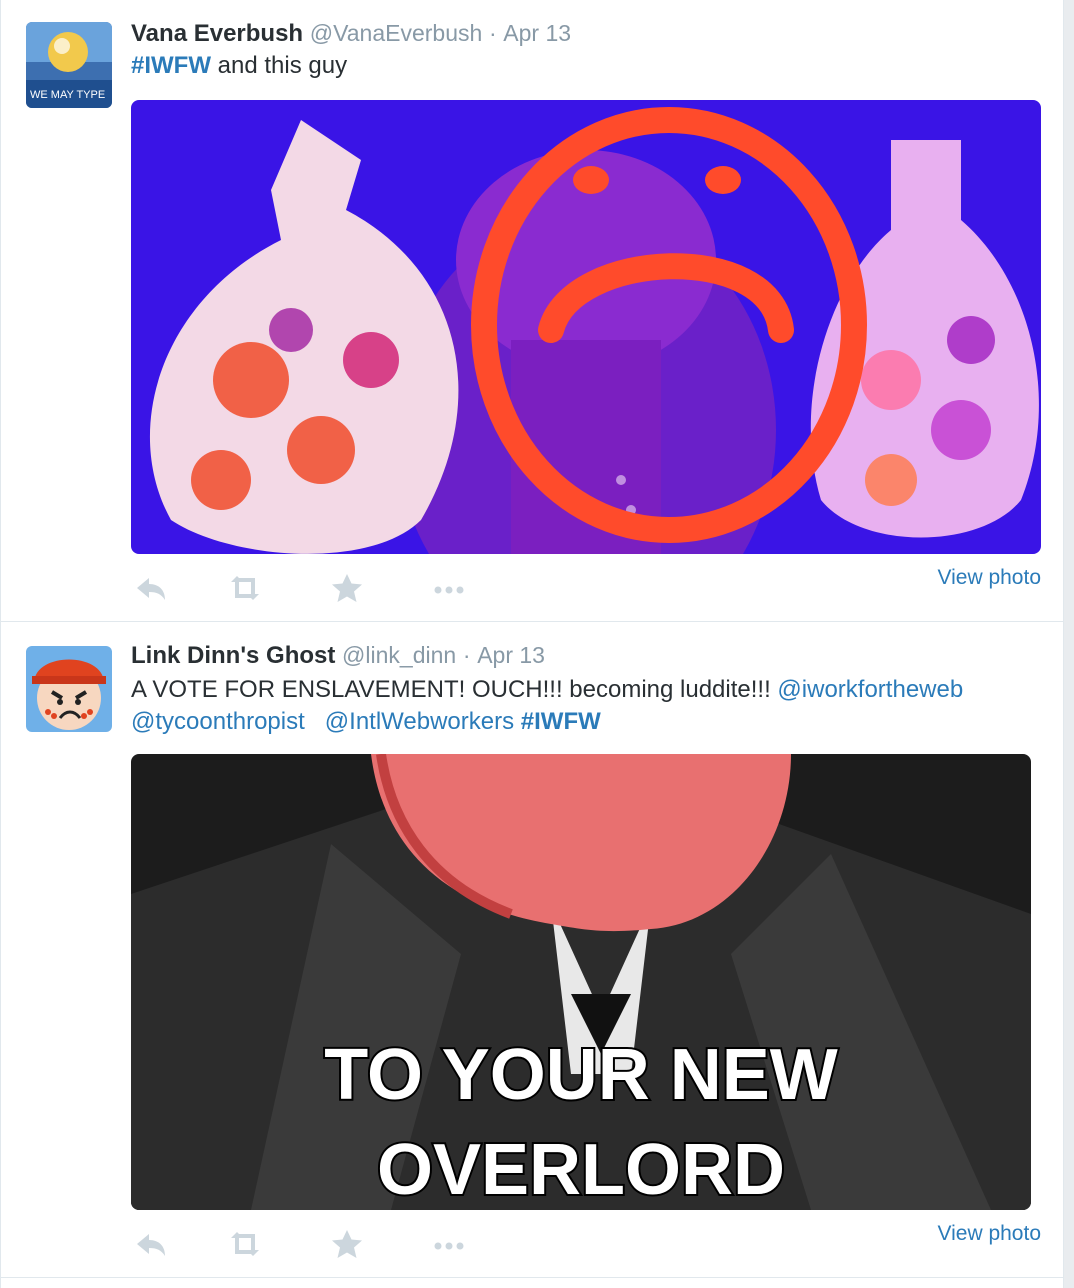 The height and width of the screenshot is (1288, 1074). What do you see at coordinates (338, 656) in the screenshot?
I see `tweet-header: Link Dinn's Ghost @link_dinn · Apr 13` at bounding box center [338, 656].